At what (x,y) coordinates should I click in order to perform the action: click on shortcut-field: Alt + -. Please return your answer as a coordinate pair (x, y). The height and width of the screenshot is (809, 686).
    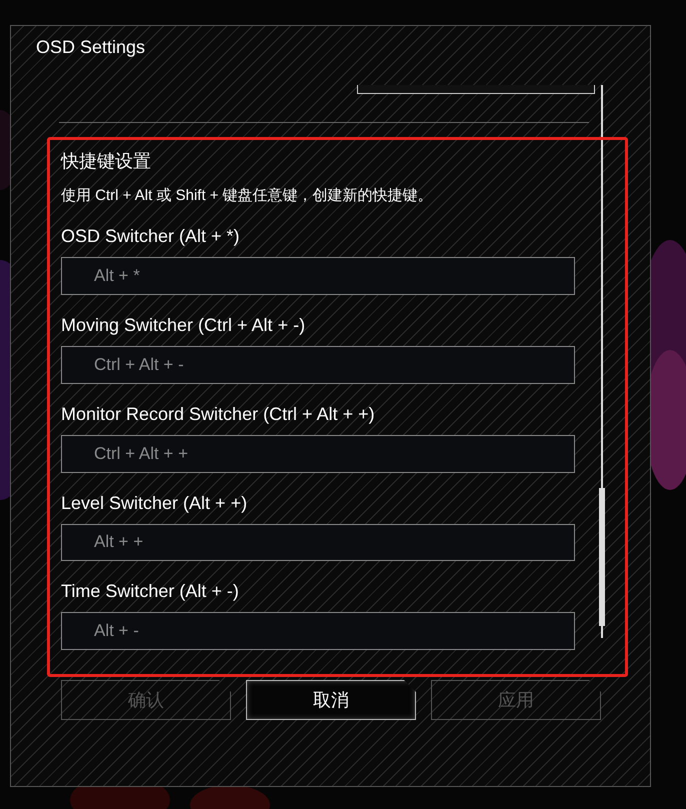
    Looking at the image, I should click on (318, 631).